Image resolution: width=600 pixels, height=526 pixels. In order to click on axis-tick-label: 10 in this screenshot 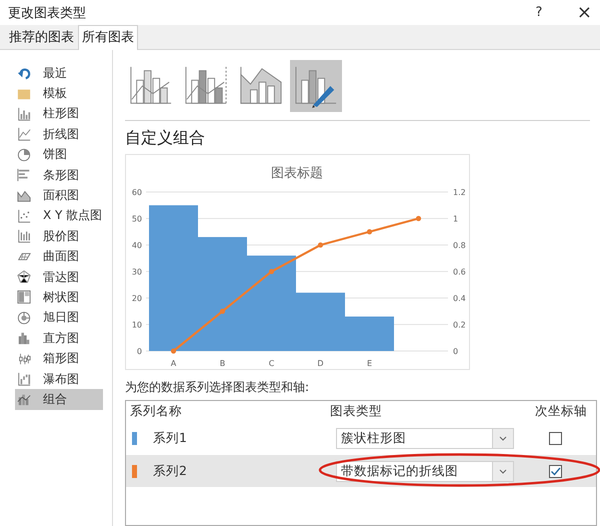, I will do `click(137, 325)`.